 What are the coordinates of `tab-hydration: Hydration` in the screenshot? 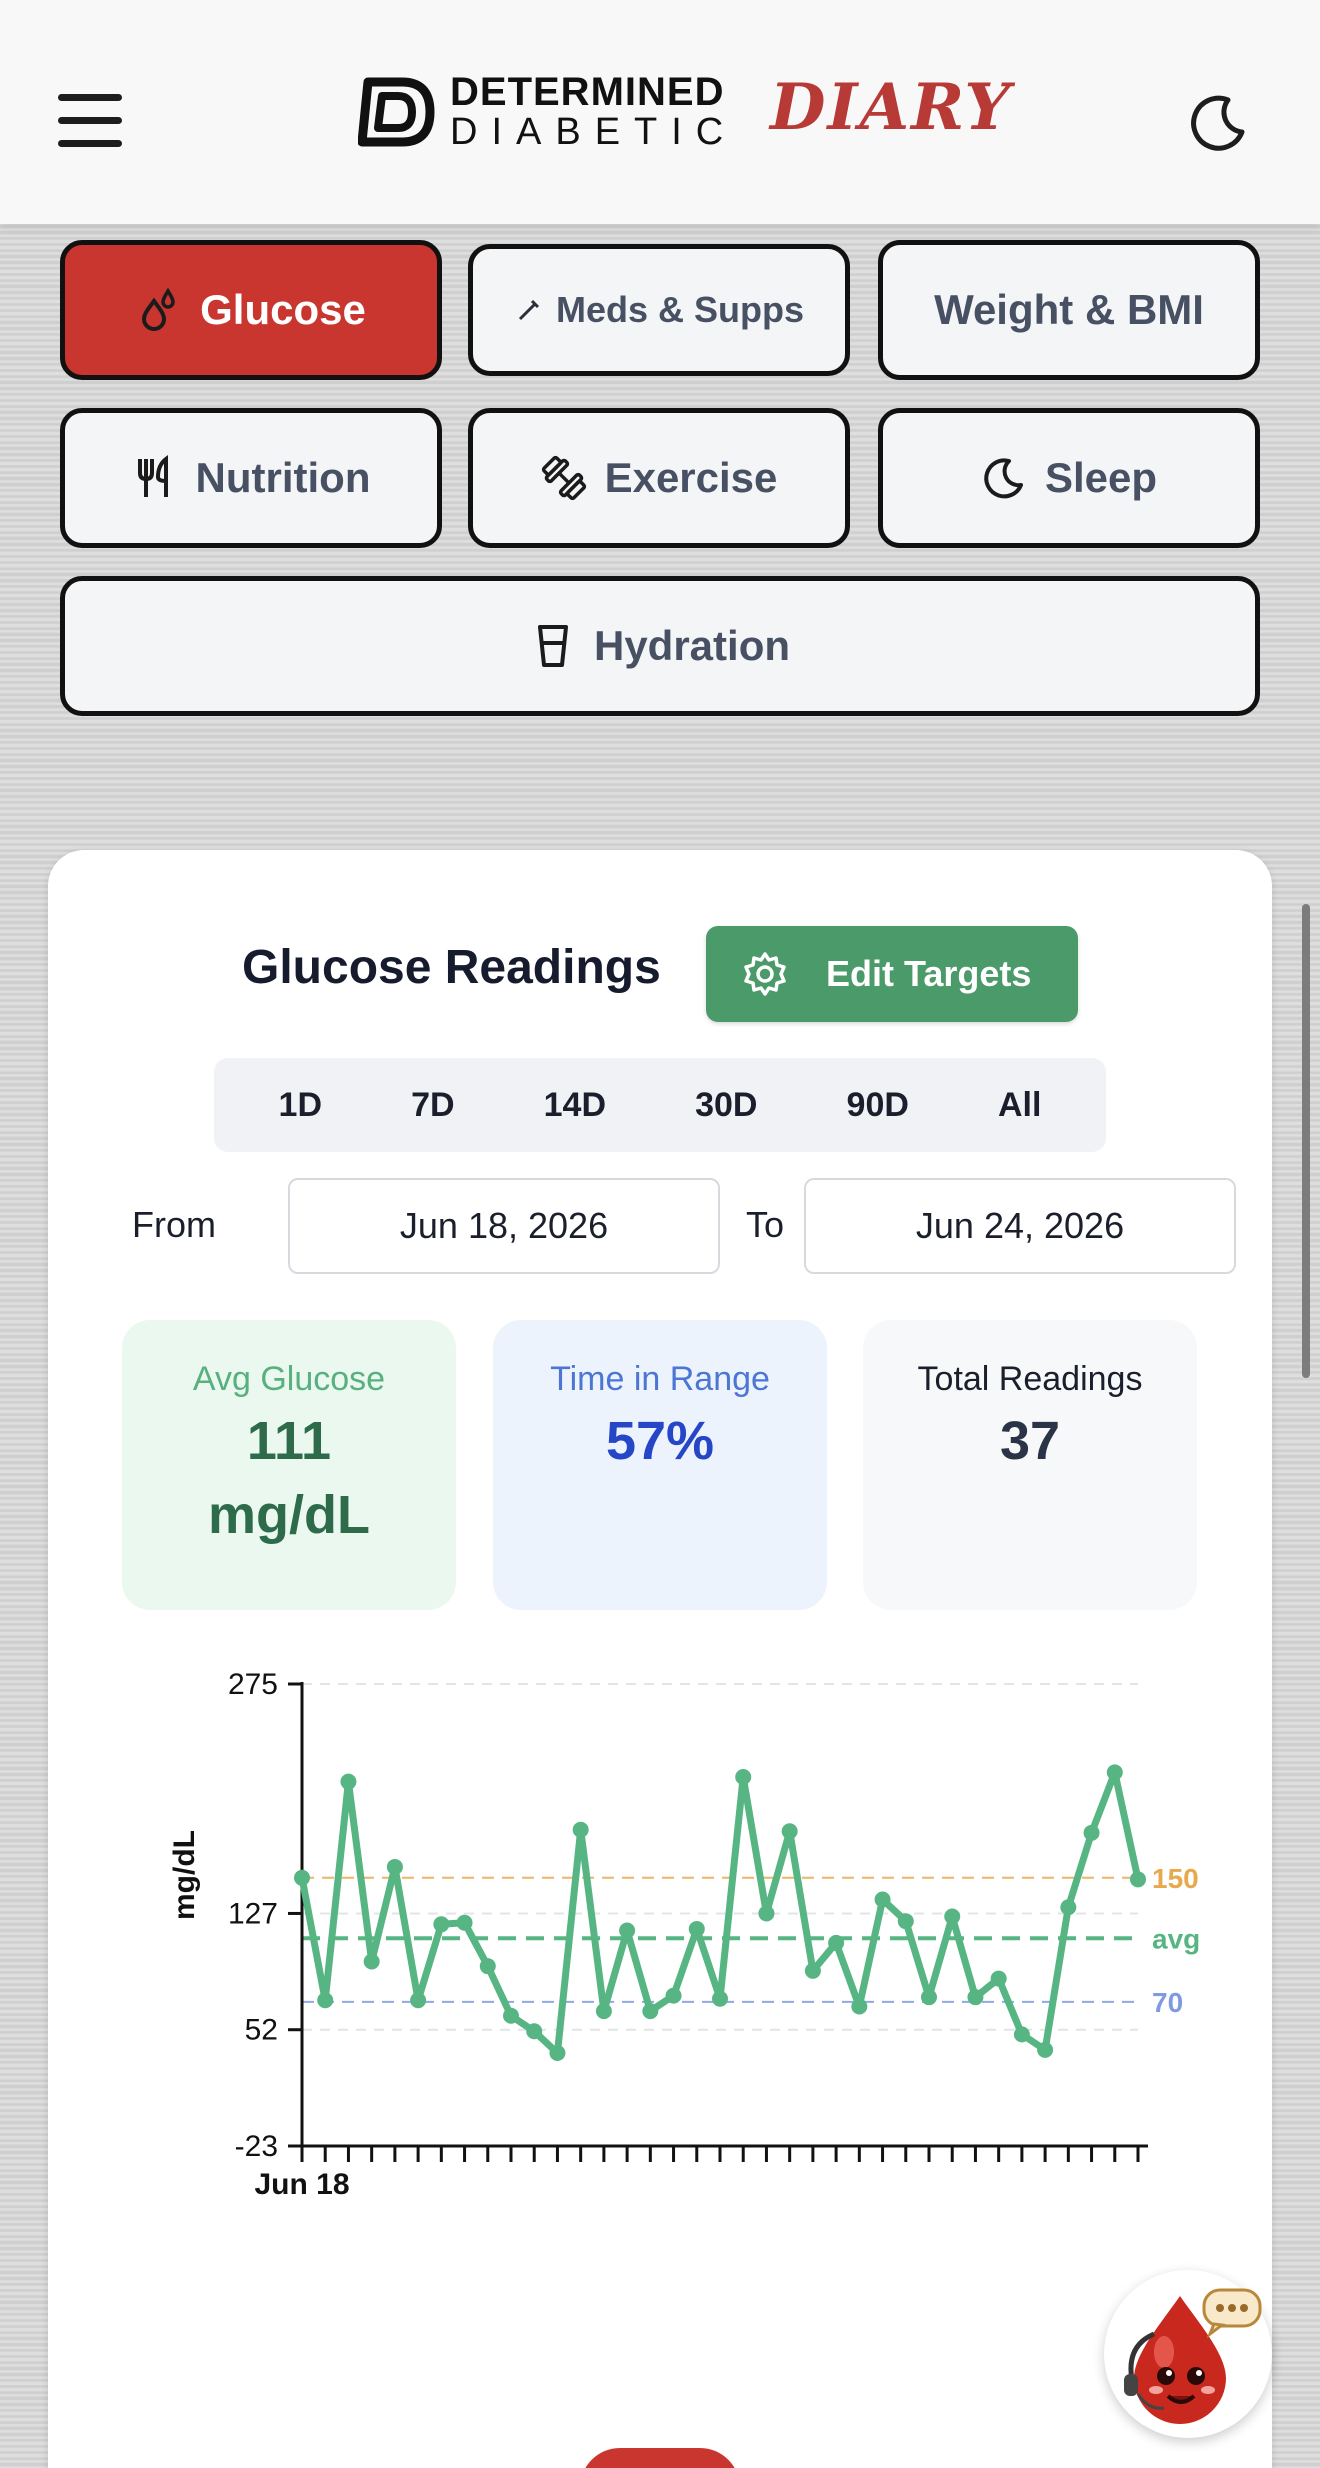 It's located at (660, 646).